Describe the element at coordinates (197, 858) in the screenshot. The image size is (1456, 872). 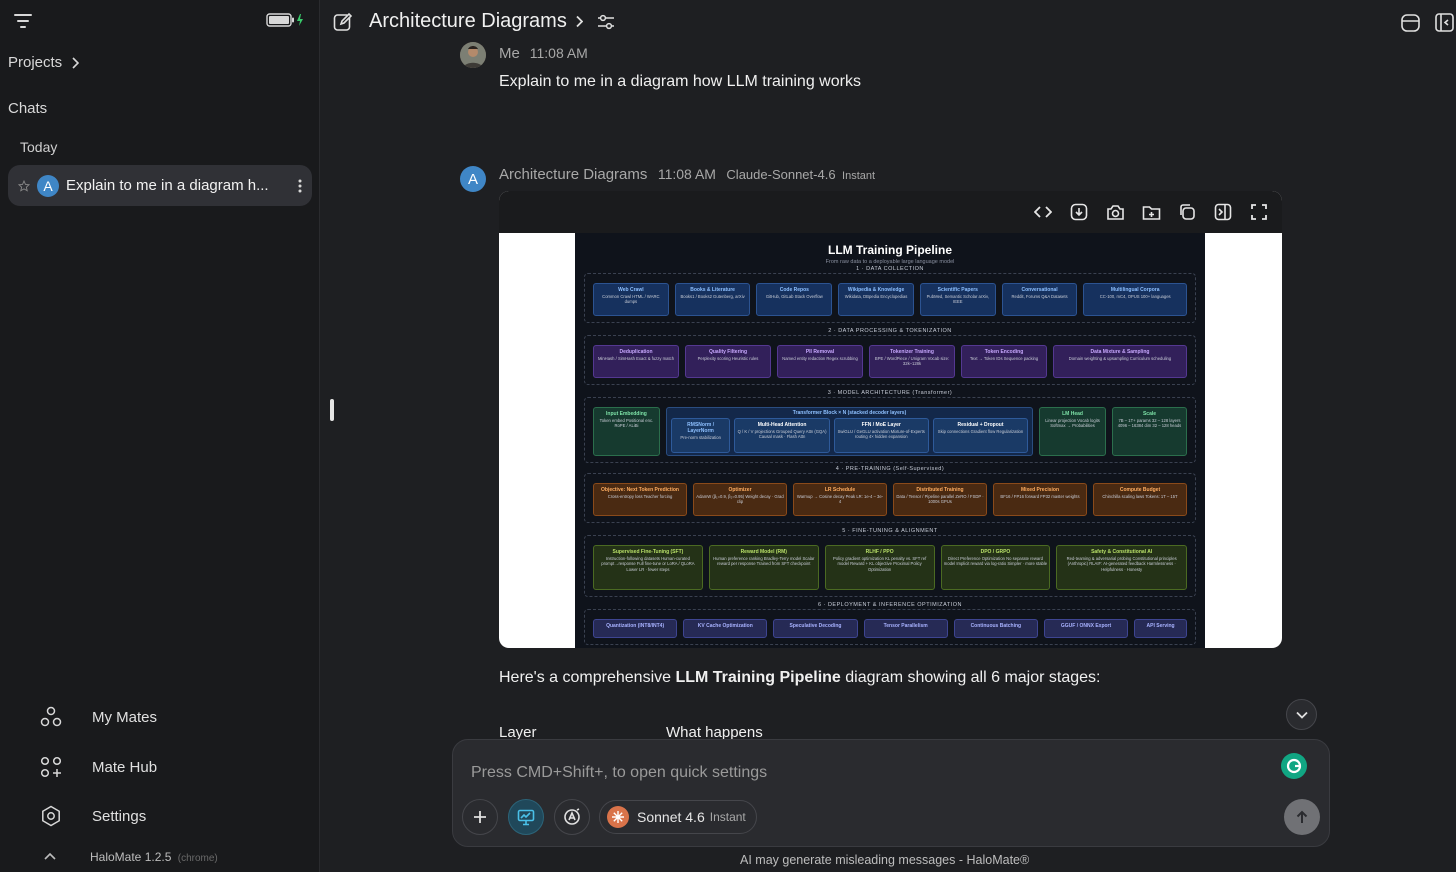
I see `browser-label: (chrome)` at that location.